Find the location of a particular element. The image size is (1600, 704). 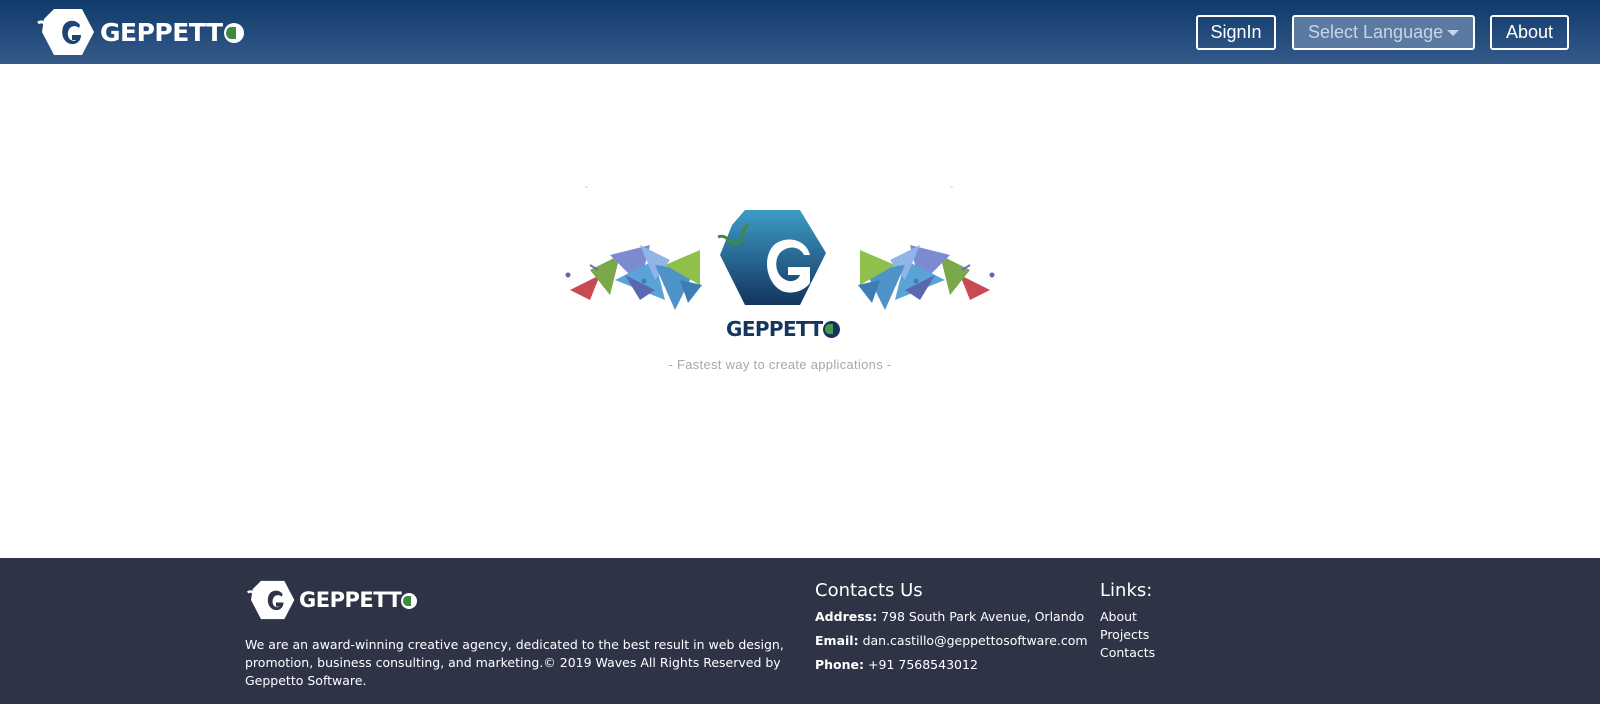

brand-o-mark-icon is located at coordinates (233, 32).